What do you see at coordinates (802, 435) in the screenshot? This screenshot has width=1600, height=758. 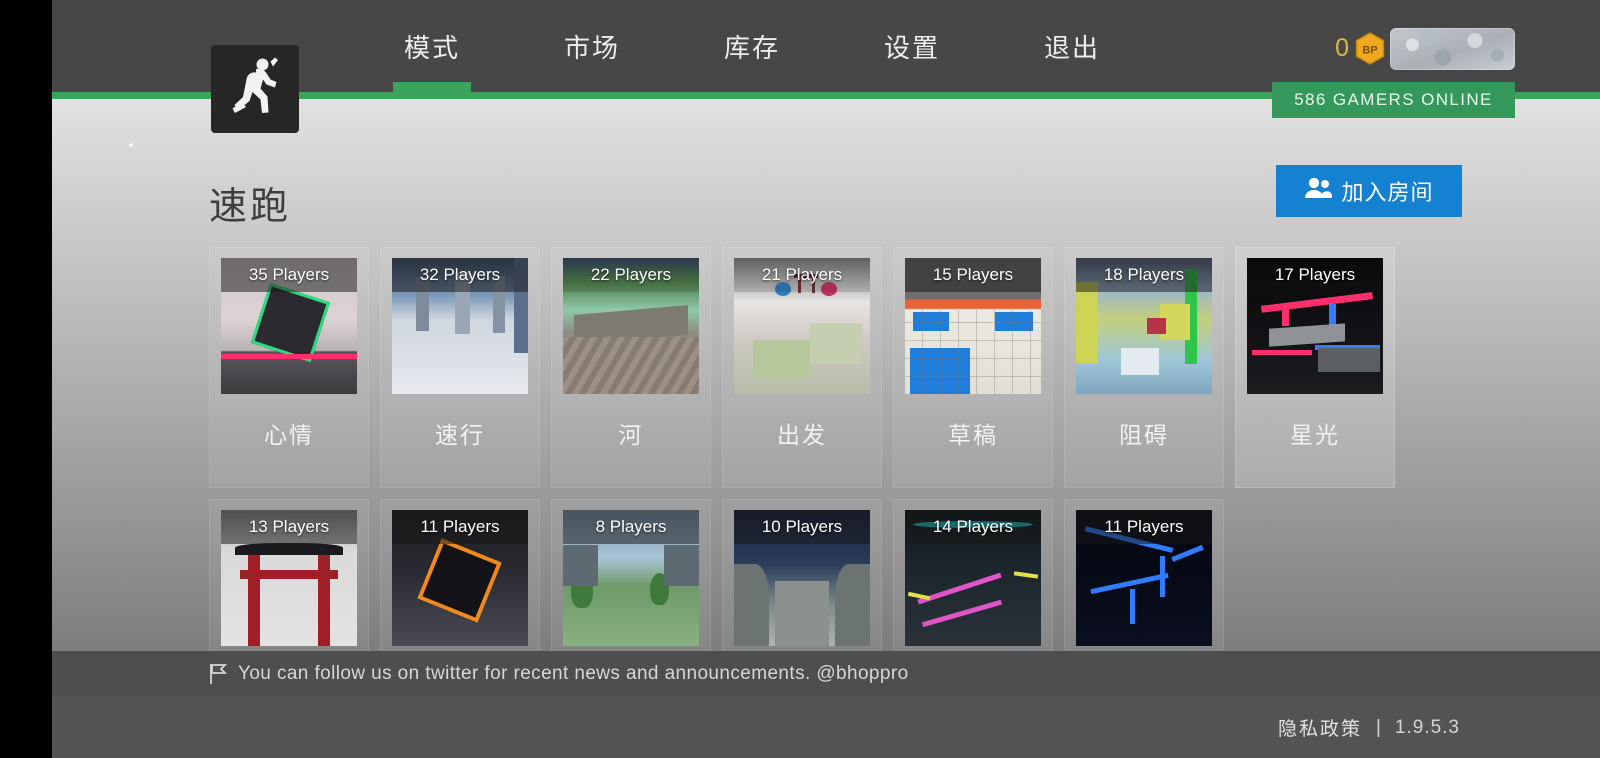 I see `map-name: 出发` at bounding box center [802, 435].